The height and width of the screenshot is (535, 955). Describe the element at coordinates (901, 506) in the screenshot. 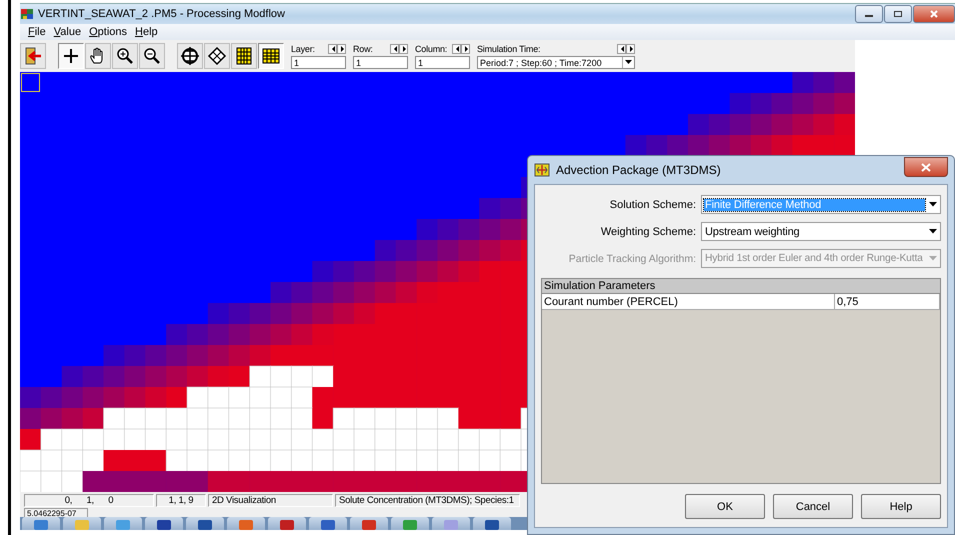

I see `dialog-button: Help` at that location.